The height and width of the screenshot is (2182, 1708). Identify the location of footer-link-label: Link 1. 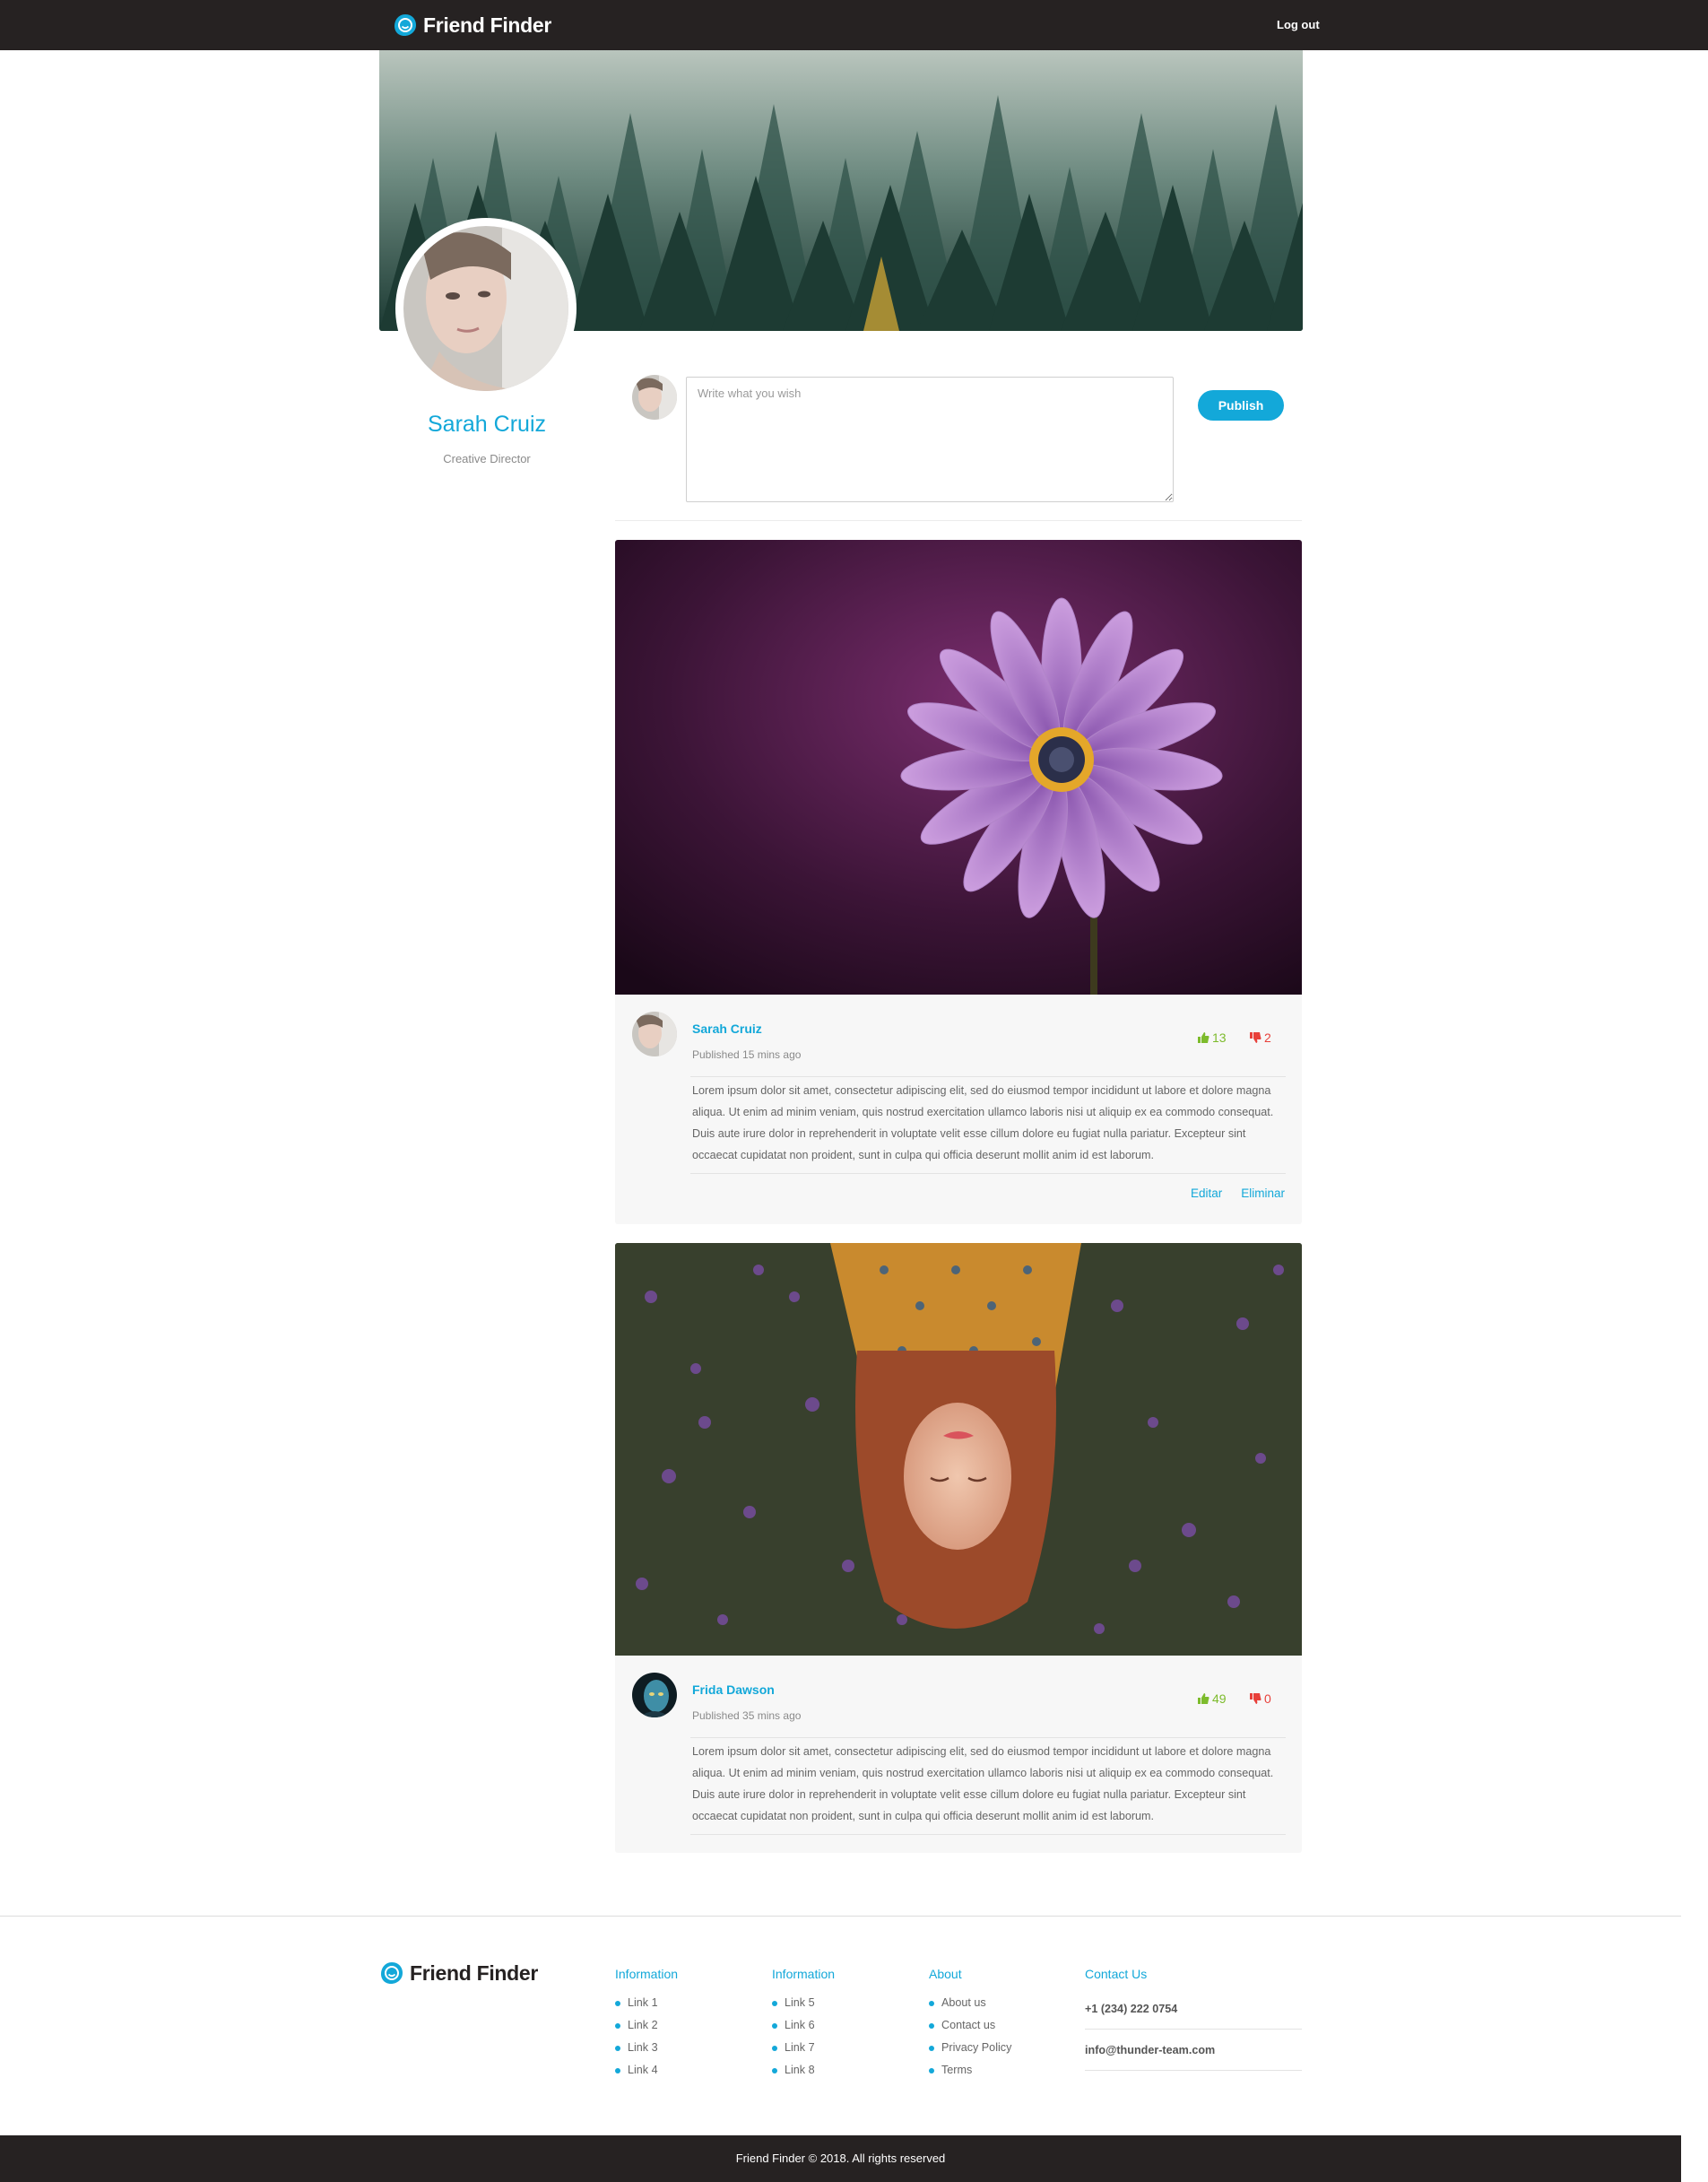
(643, 2002).